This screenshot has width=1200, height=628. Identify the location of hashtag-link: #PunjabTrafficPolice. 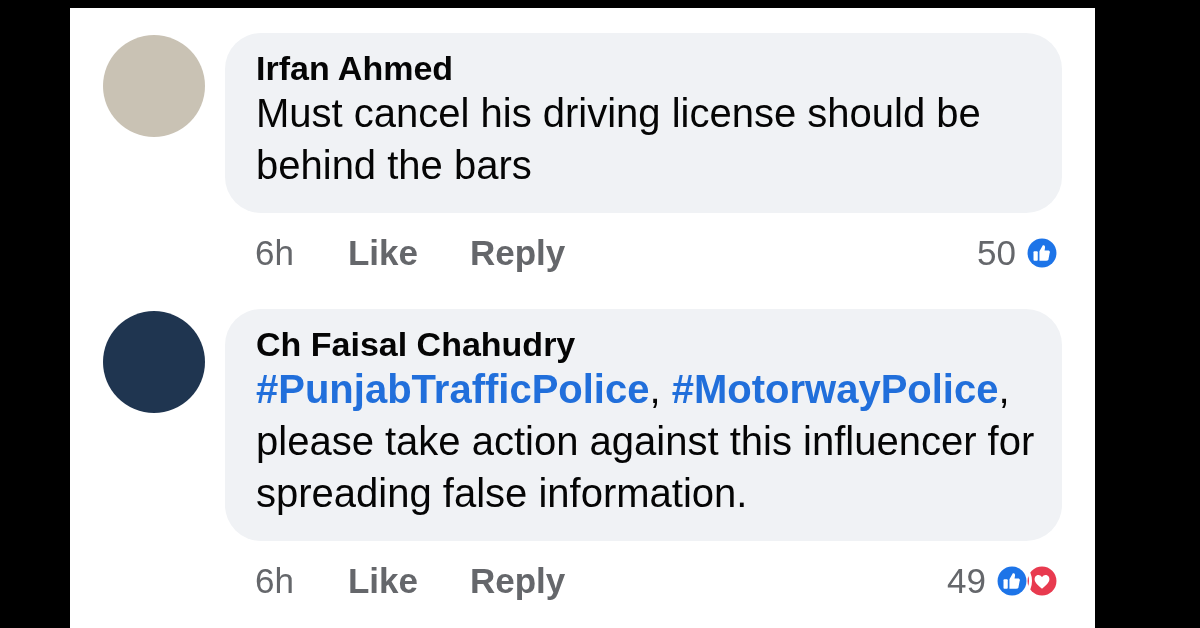
(453, 389).